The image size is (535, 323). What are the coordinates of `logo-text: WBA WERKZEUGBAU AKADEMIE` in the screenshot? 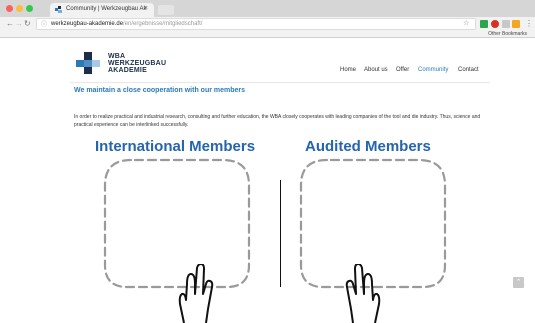 It's located at (137, 63).